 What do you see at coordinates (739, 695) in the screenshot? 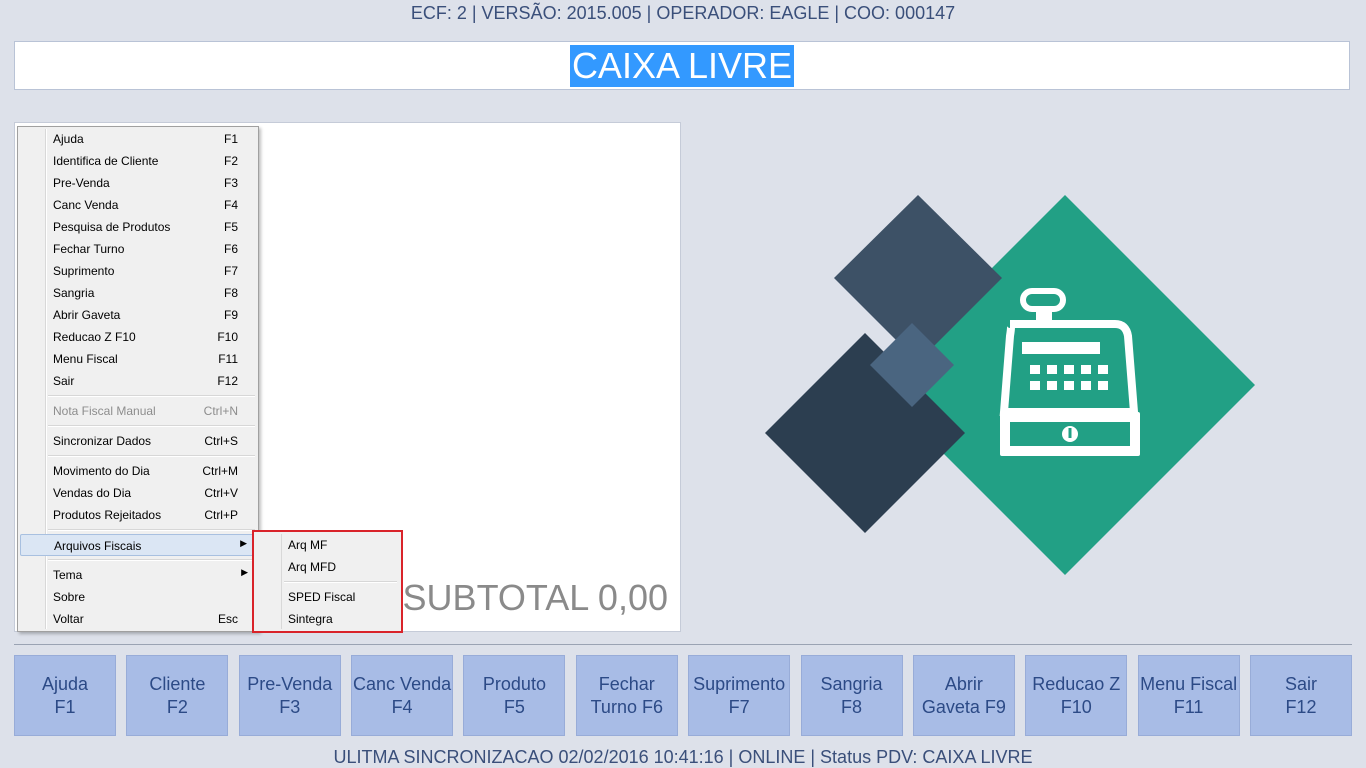
I see `fkey-suprimento-button: Suprimento F7` at bounding box center [739, 695].